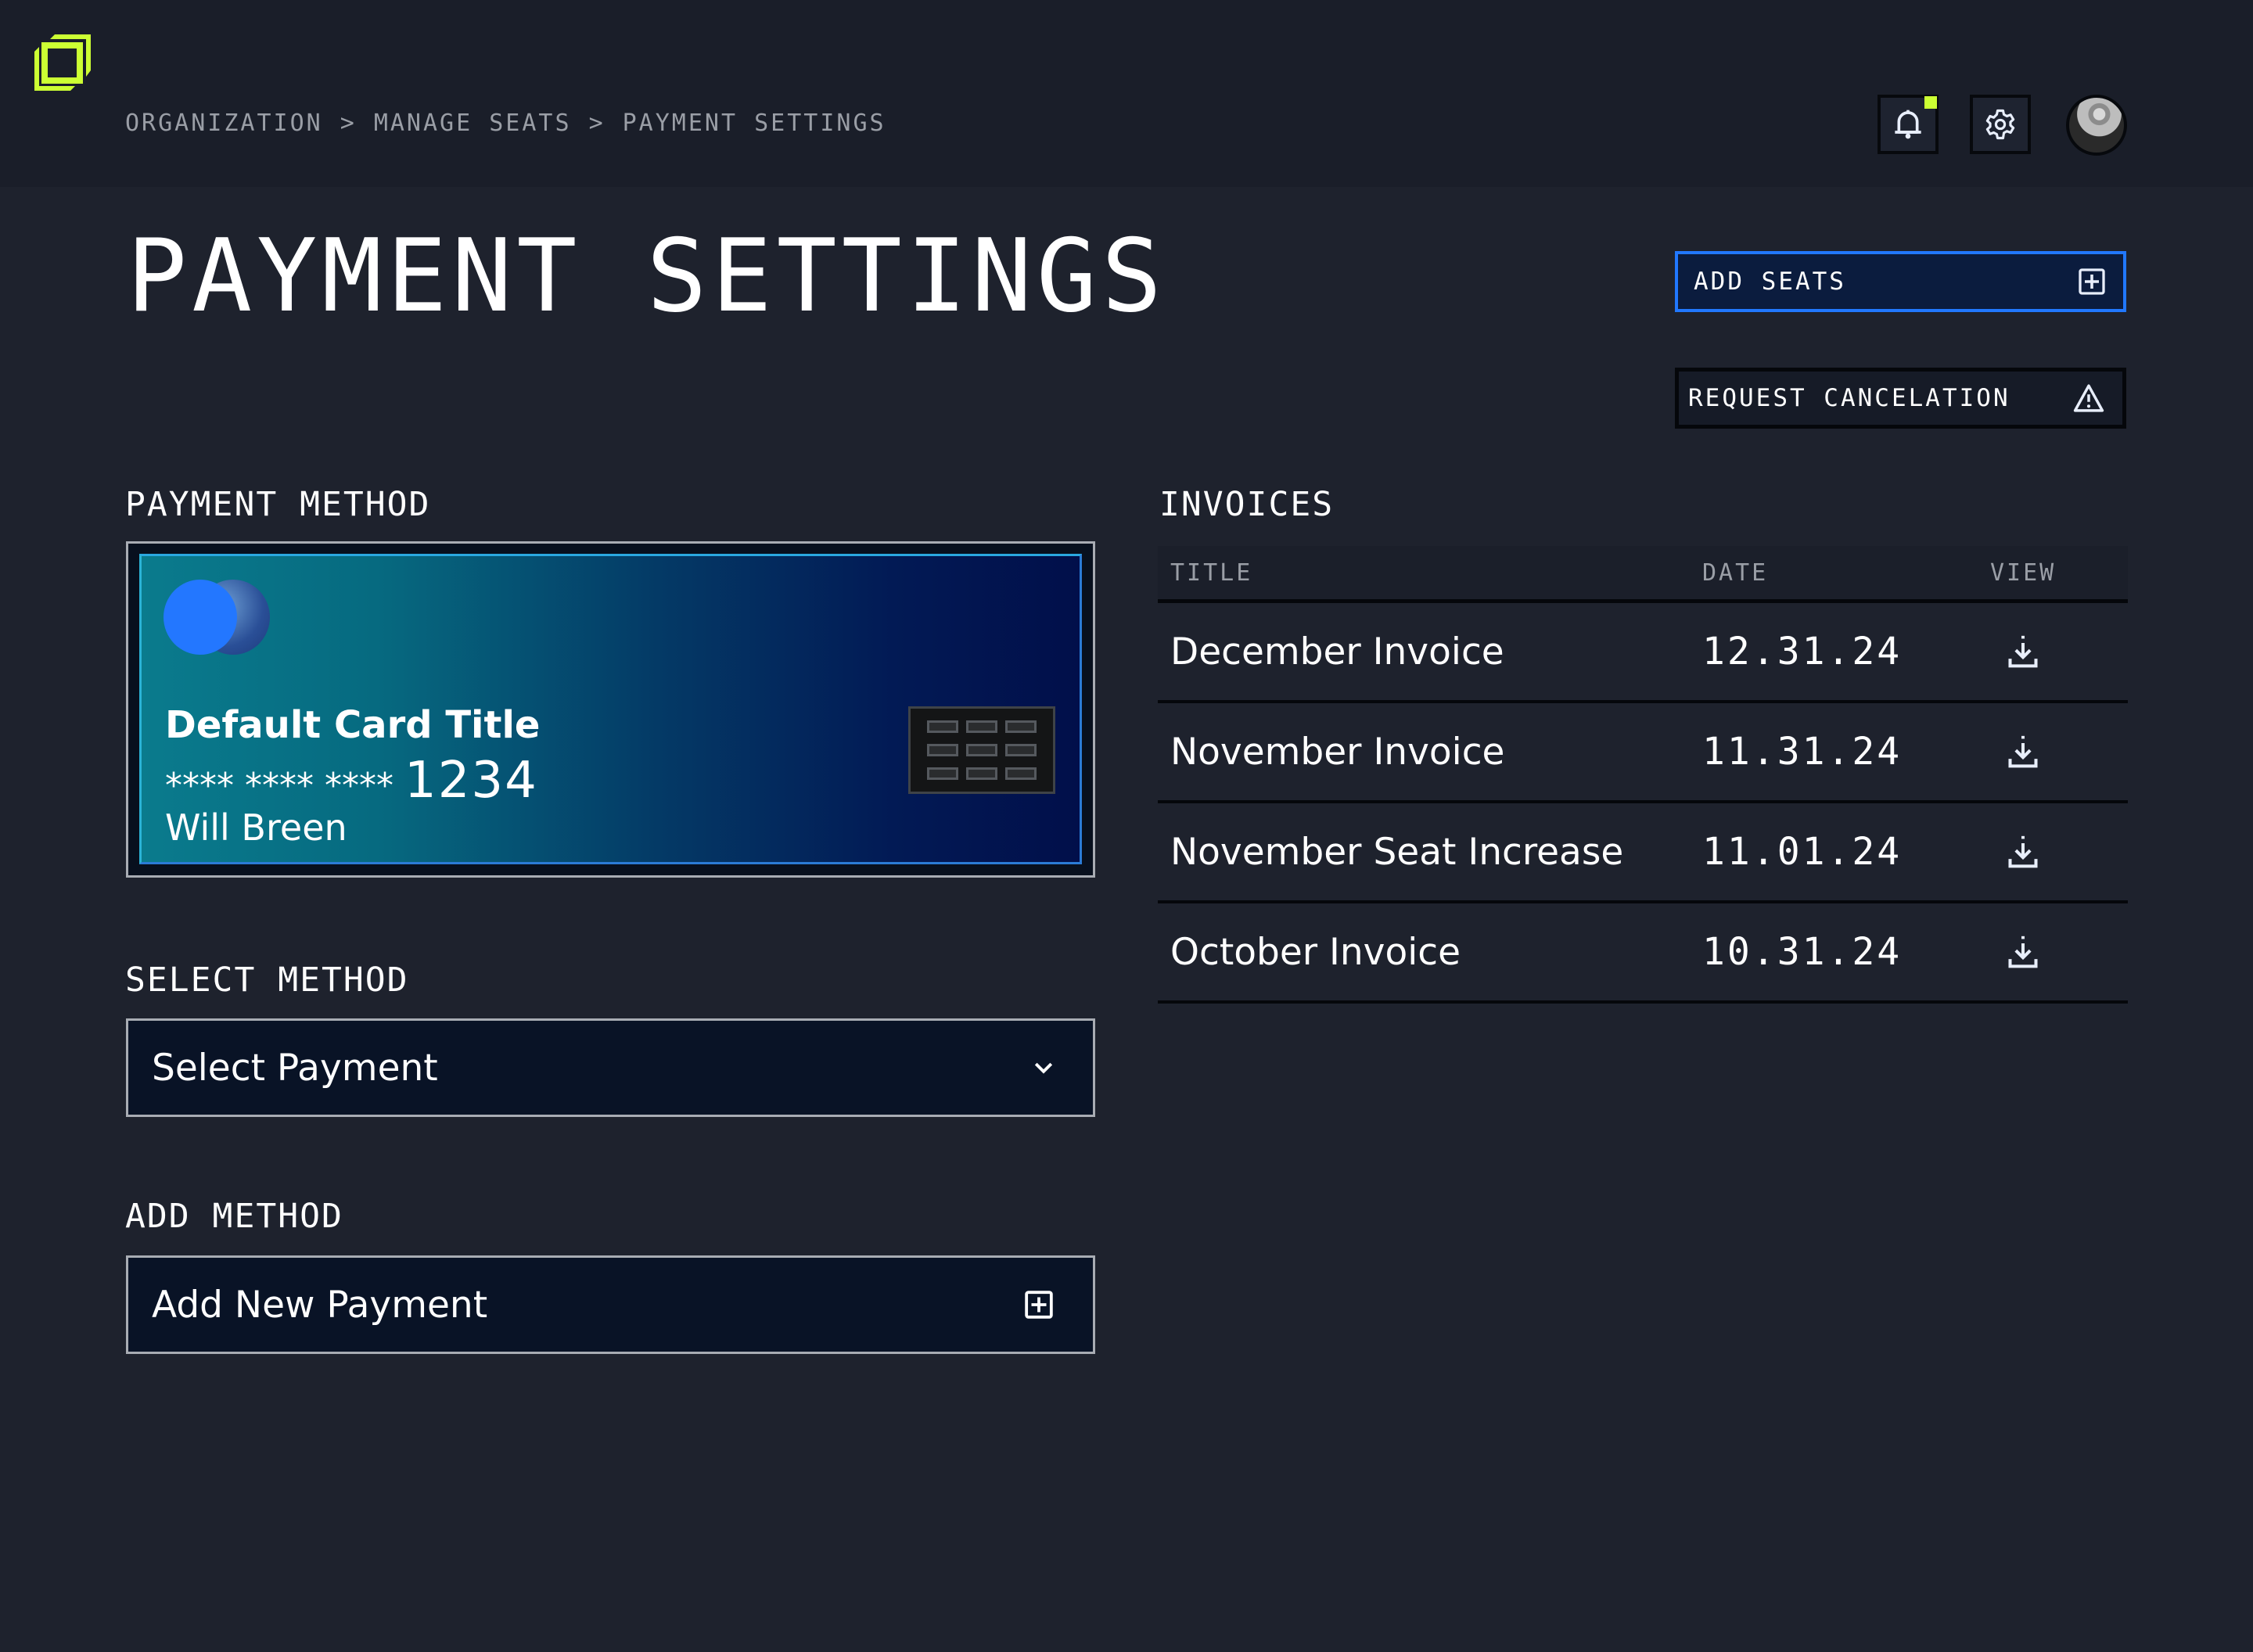 The image size is (2253, 1652). I want to click on notifications-button, so click(1908, 125).